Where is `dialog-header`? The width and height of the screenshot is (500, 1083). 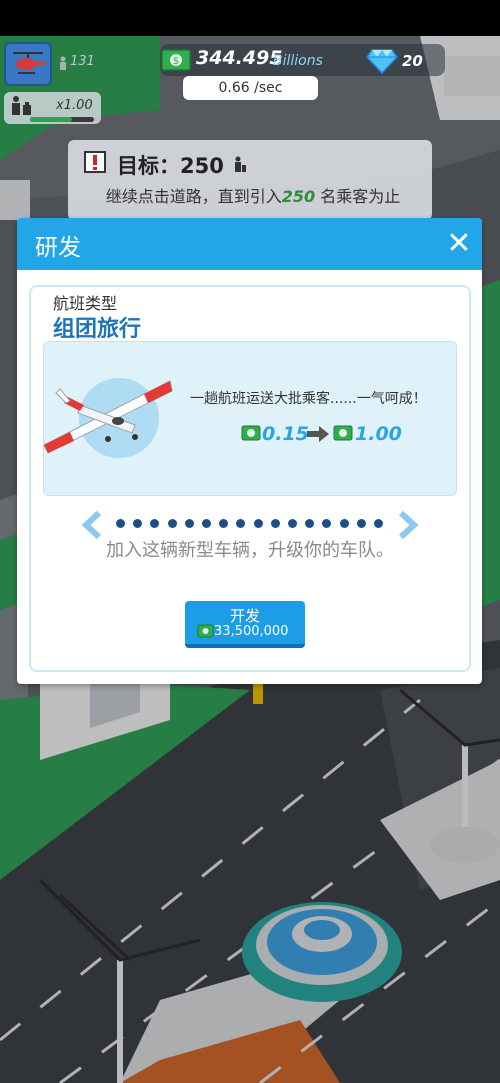 dialog-header is located at coordinates (249, 244).